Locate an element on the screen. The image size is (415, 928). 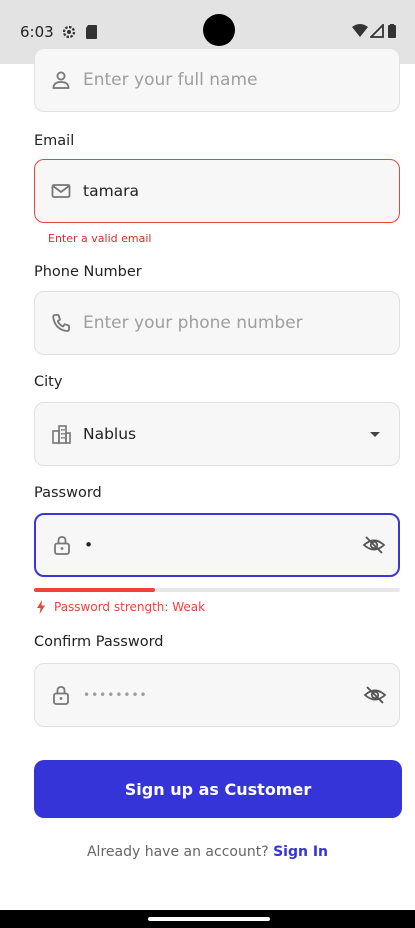
phone-field: Enter your phone number is located at coordinates (217, 323).